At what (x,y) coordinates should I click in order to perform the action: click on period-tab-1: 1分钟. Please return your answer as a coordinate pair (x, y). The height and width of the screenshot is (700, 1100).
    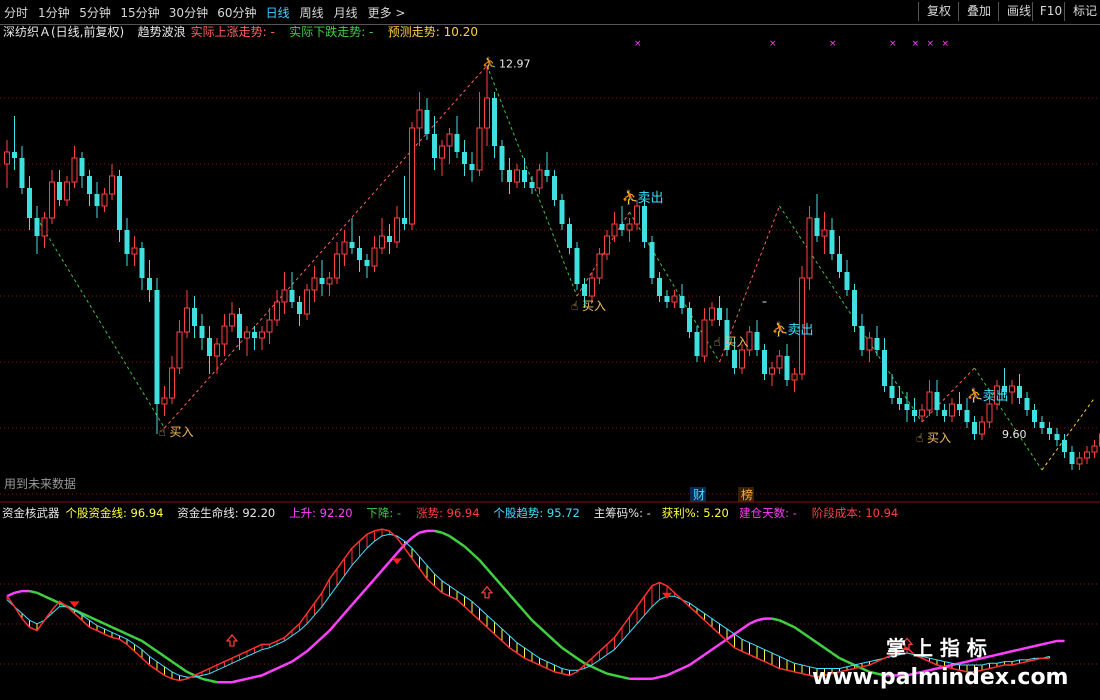
    Looking at the image, I should click on (54, 12).